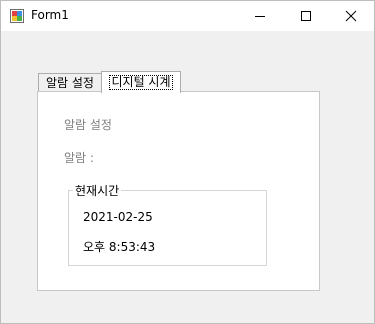 The width and height of the screenshot is (375, 324). What do you see at coordinates (17, 16) in the screenshot?
I see `app-icon` at bounding box center [17, 16].